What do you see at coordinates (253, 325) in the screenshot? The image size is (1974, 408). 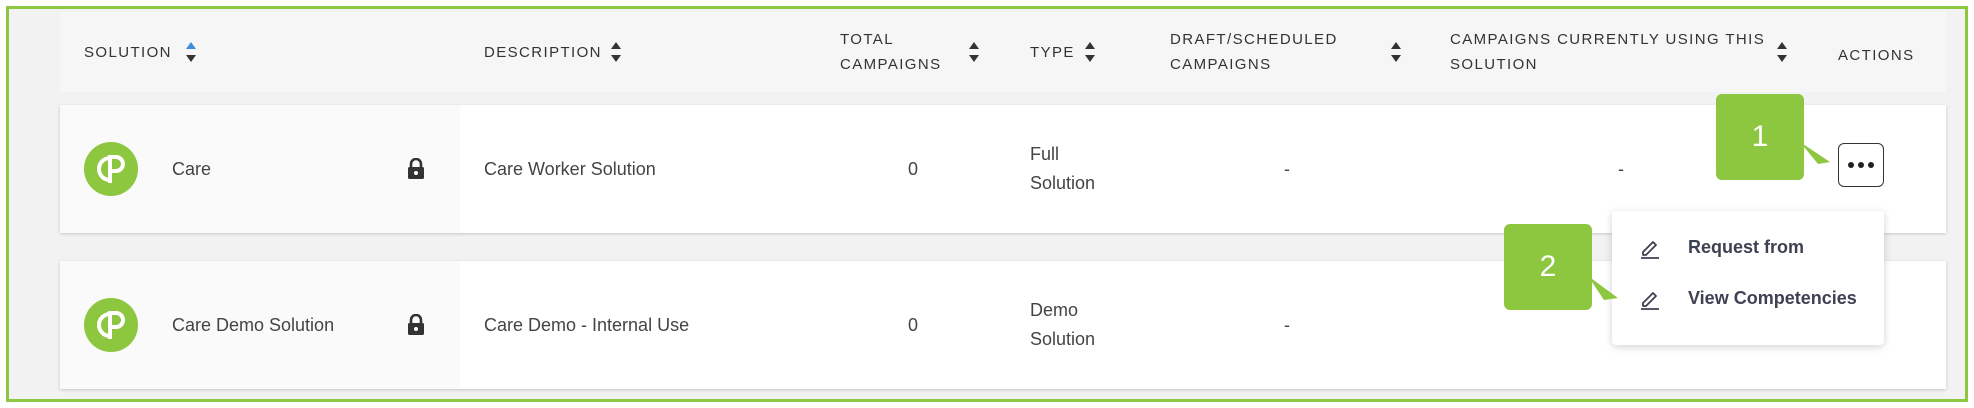 I see `solution-name: Care Demo Solution` at bounding box center [253, 325].